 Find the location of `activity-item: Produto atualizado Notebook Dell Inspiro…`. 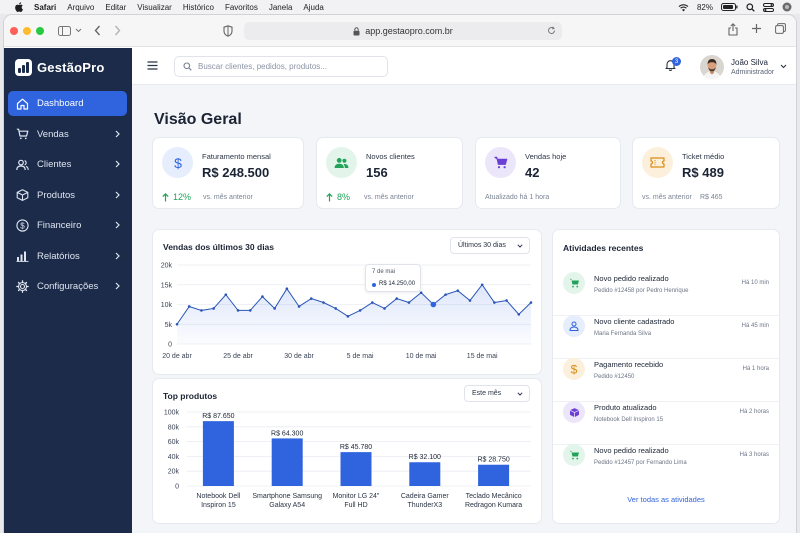

activity-item: Produto atualizado Notebook Dell Inspiro… is located at coordinates (666, 423).